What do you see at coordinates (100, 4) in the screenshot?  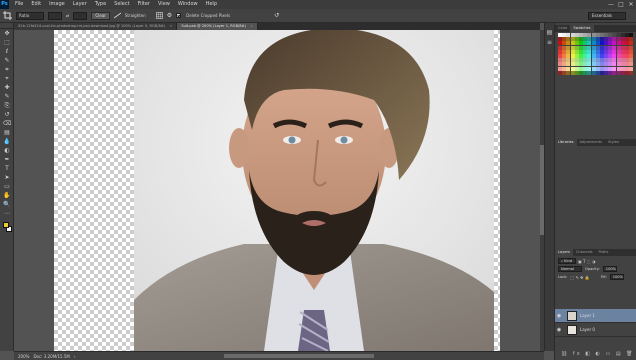 I see `menu-type: Type` at bounding box center [100, 4].